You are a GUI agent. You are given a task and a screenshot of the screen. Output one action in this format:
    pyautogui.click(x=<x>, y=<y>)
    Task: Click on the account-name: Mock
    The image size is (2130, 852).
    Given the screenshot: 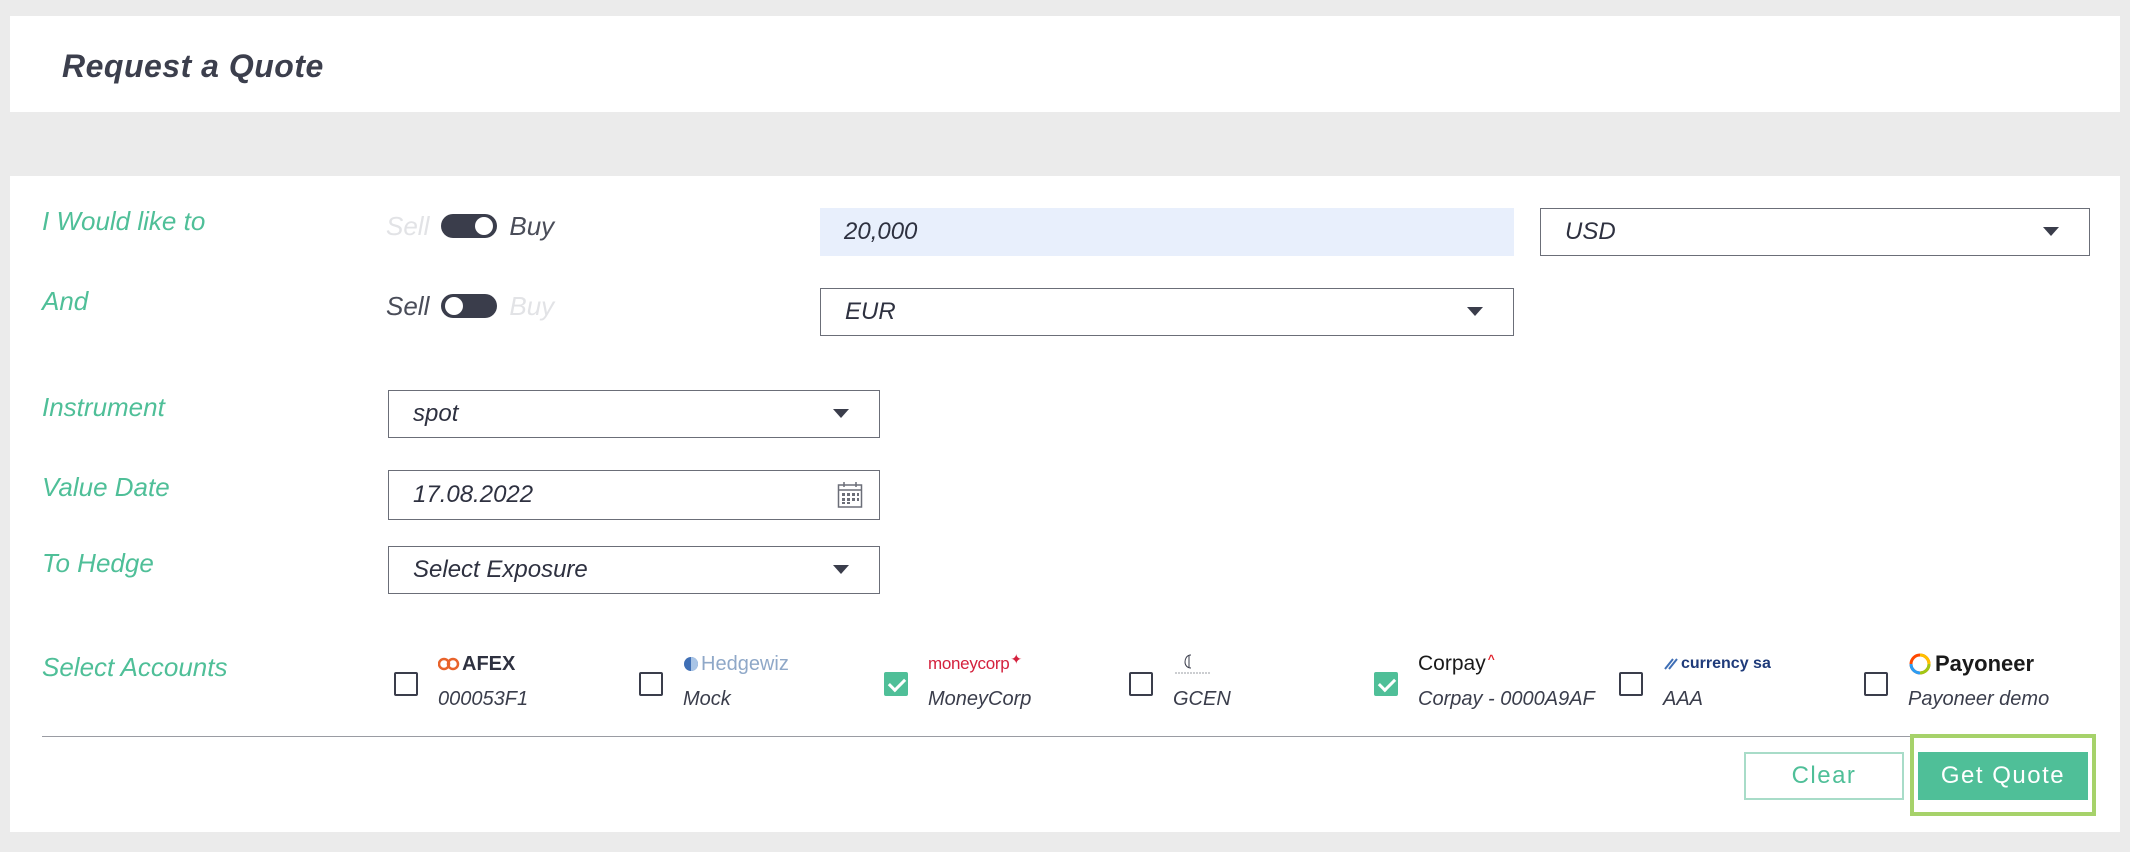 What is the action you would take?
    pyautogui.click(x=707, y=699)
    